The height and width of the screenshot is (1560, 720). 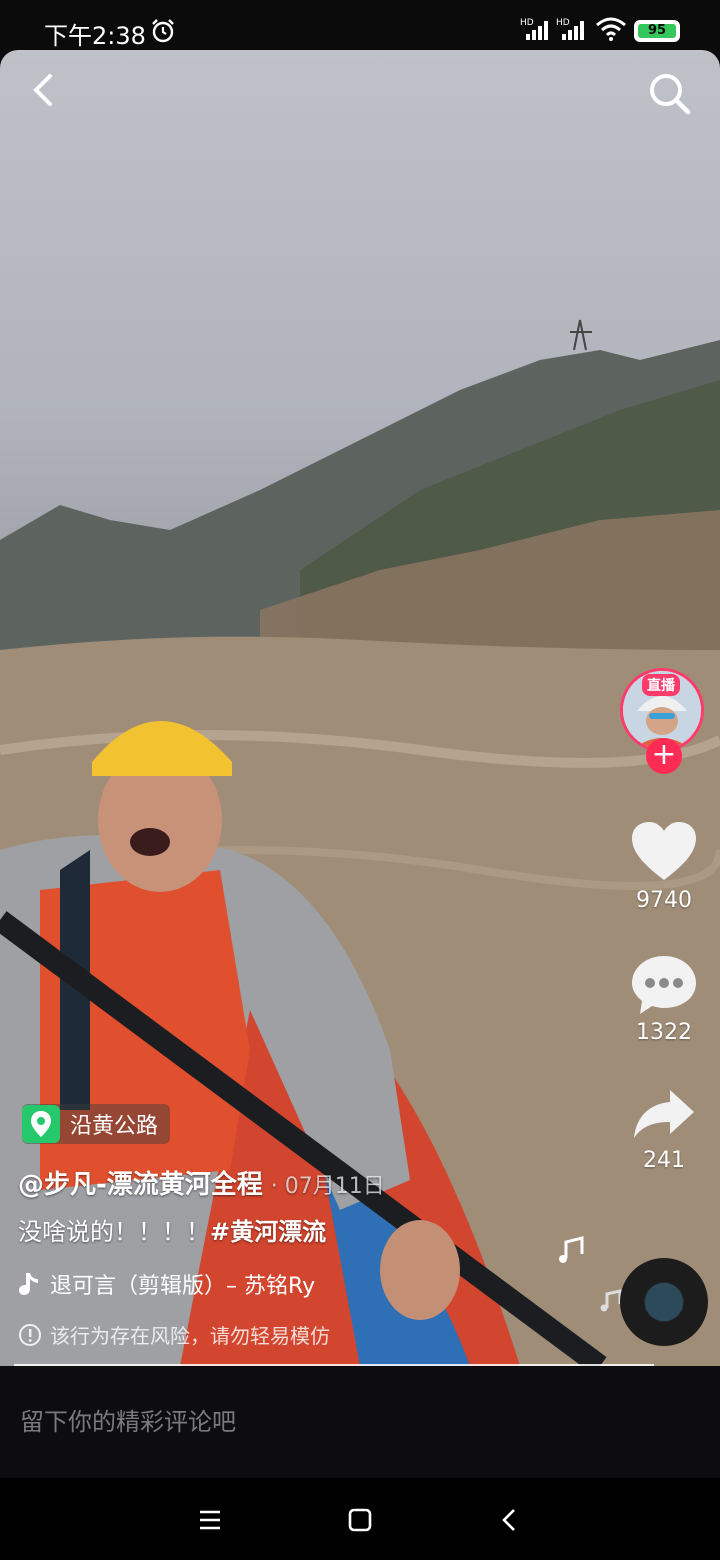 I want to click on comment-icon, so click(x=664, y=985).